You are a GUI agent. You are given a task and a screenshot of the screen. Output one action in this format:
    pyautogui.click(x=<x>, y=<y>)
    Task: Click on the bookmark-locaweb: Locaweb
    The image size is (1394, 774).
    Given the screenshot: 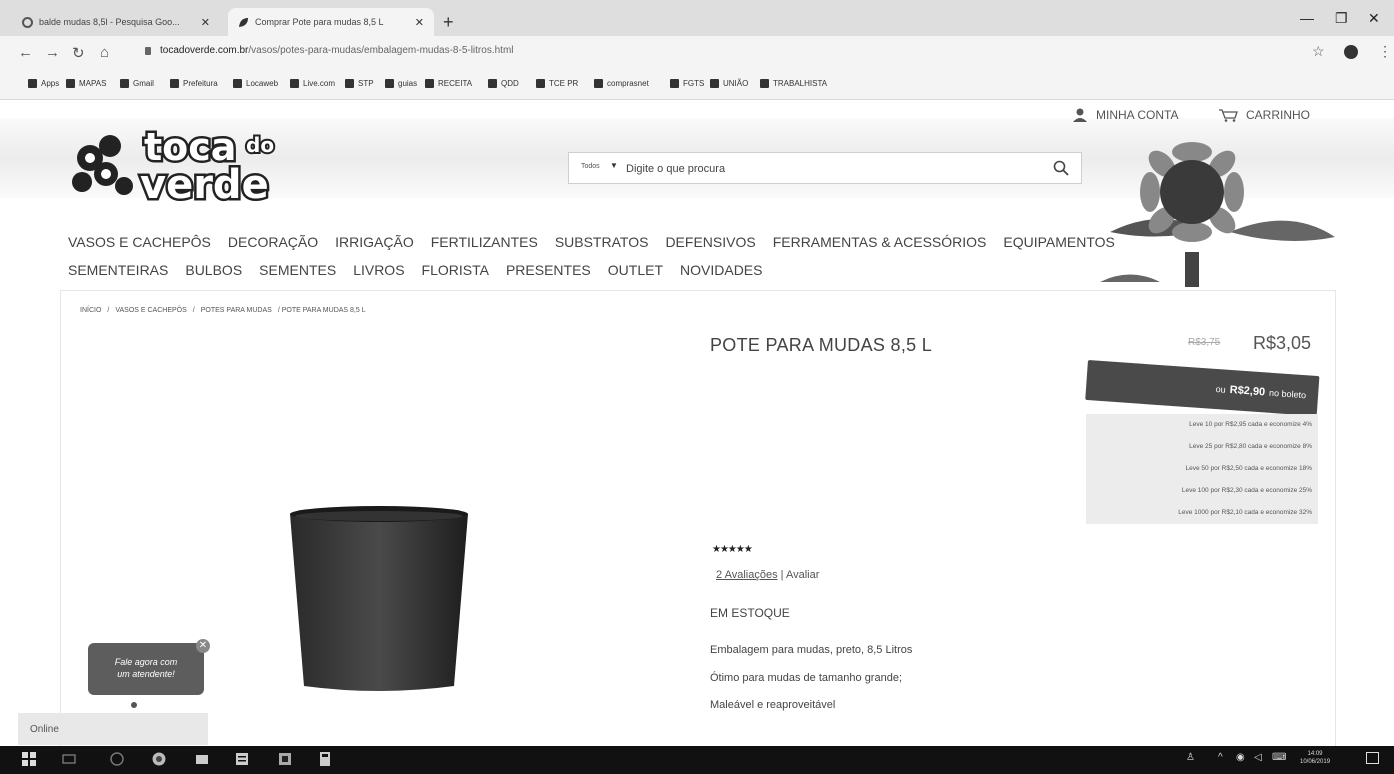 What is the action you would take?
    pyautogui.click(x=255, y=83)
    